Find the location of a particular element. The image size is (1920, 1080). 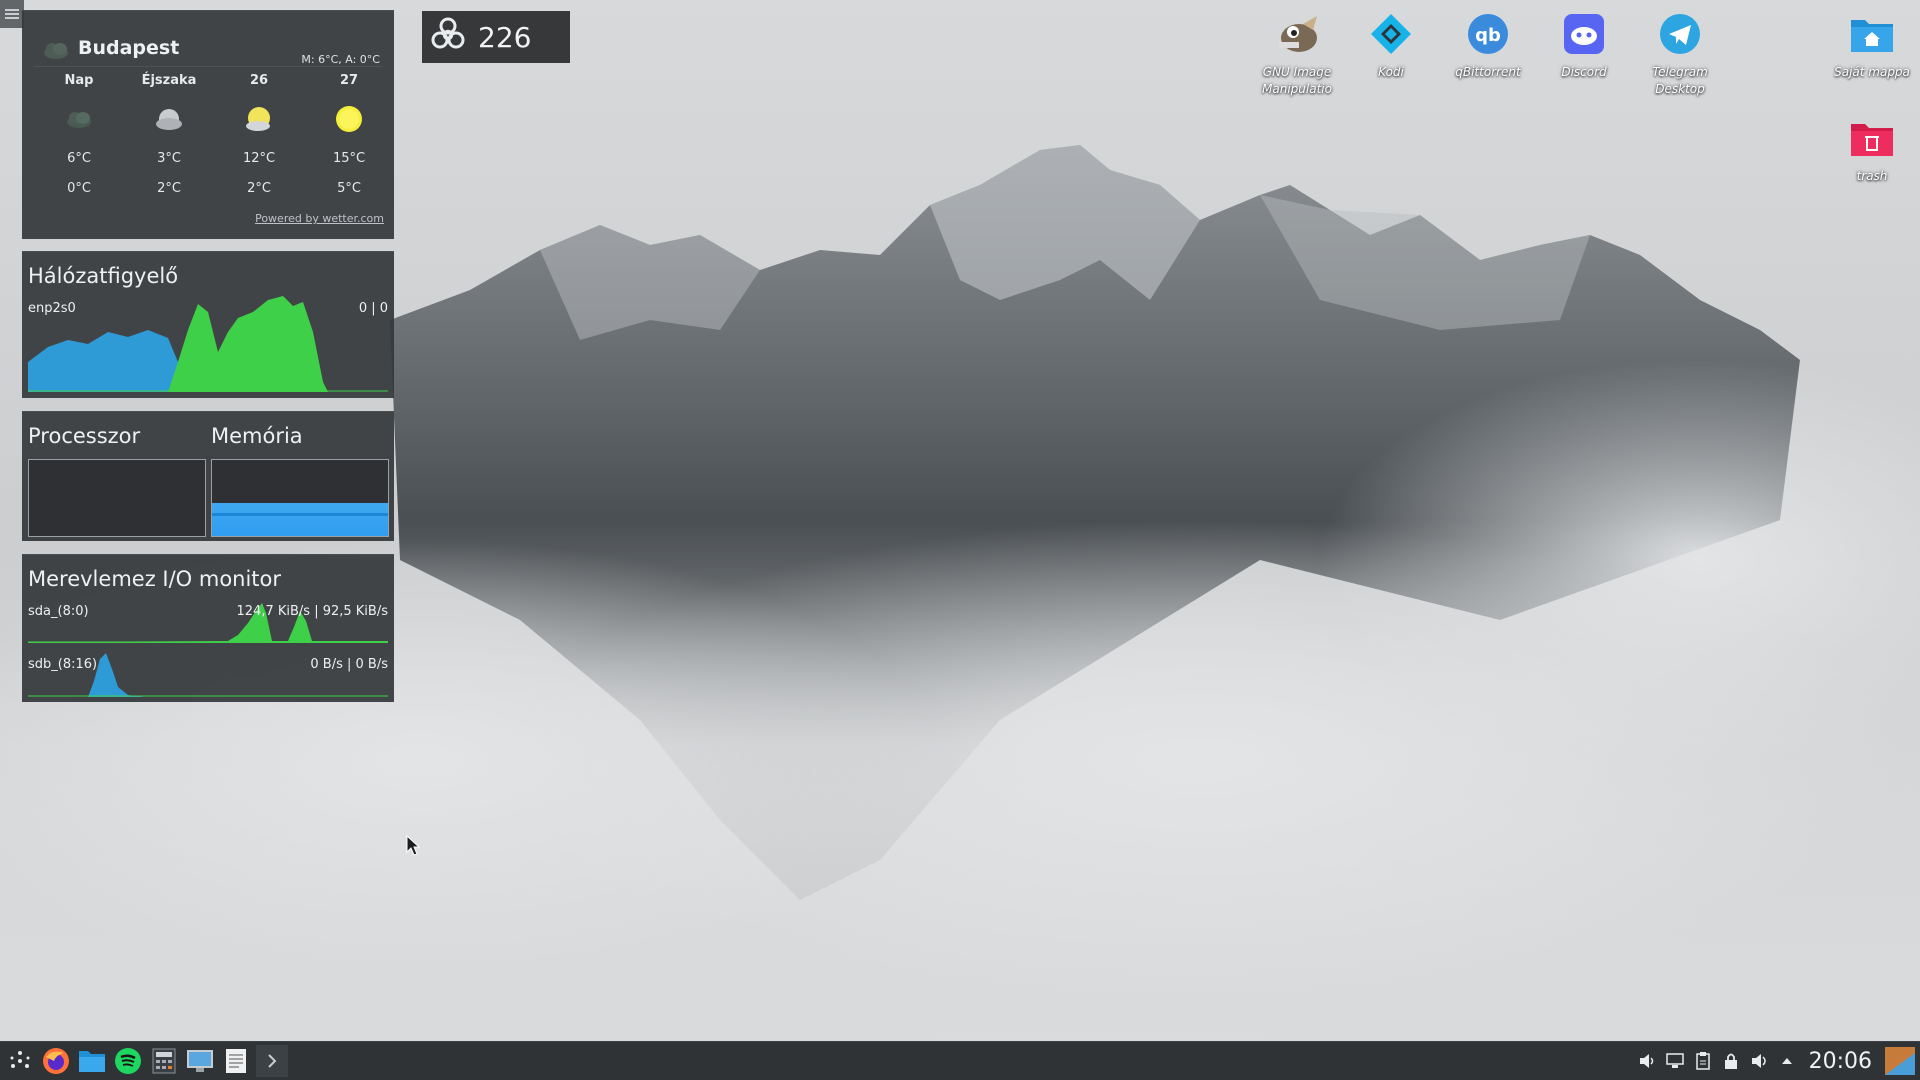

system-monitor-widget: Processzor Memória is located at coordinates (208, 476).